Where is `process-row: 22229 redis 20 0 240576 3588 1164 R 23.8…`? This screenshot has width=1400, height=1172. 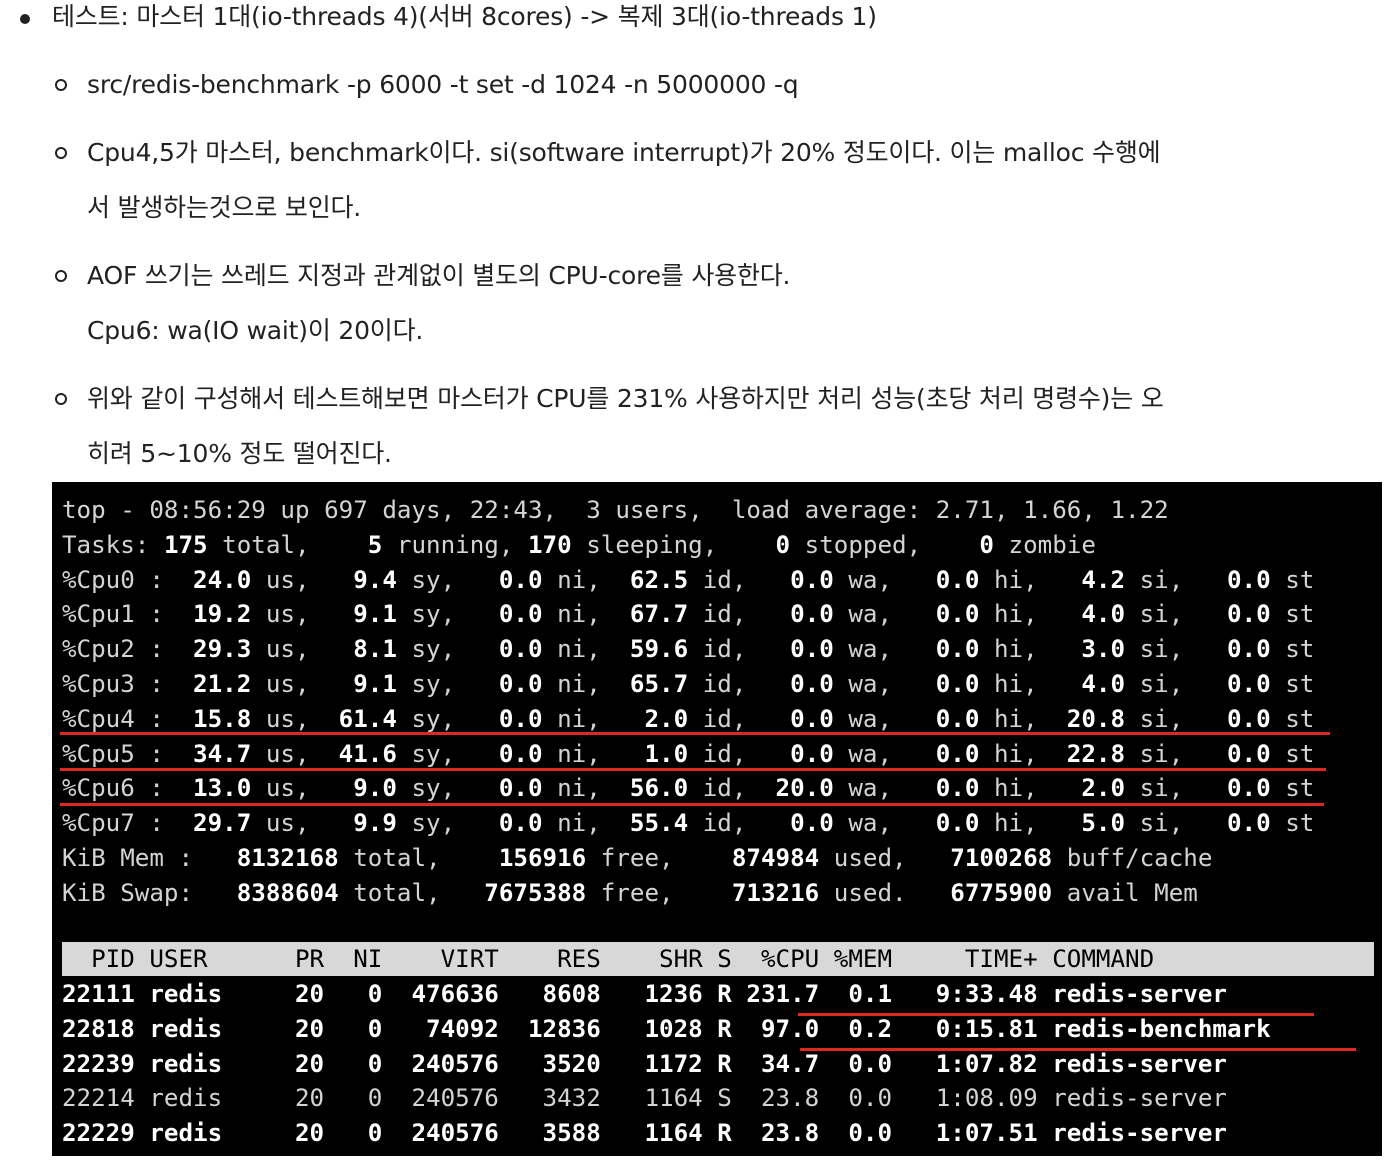 process-row: 22229 redis 20 0 240576 3588 1164 R 23.8… is located at coordinates (644, 1133).